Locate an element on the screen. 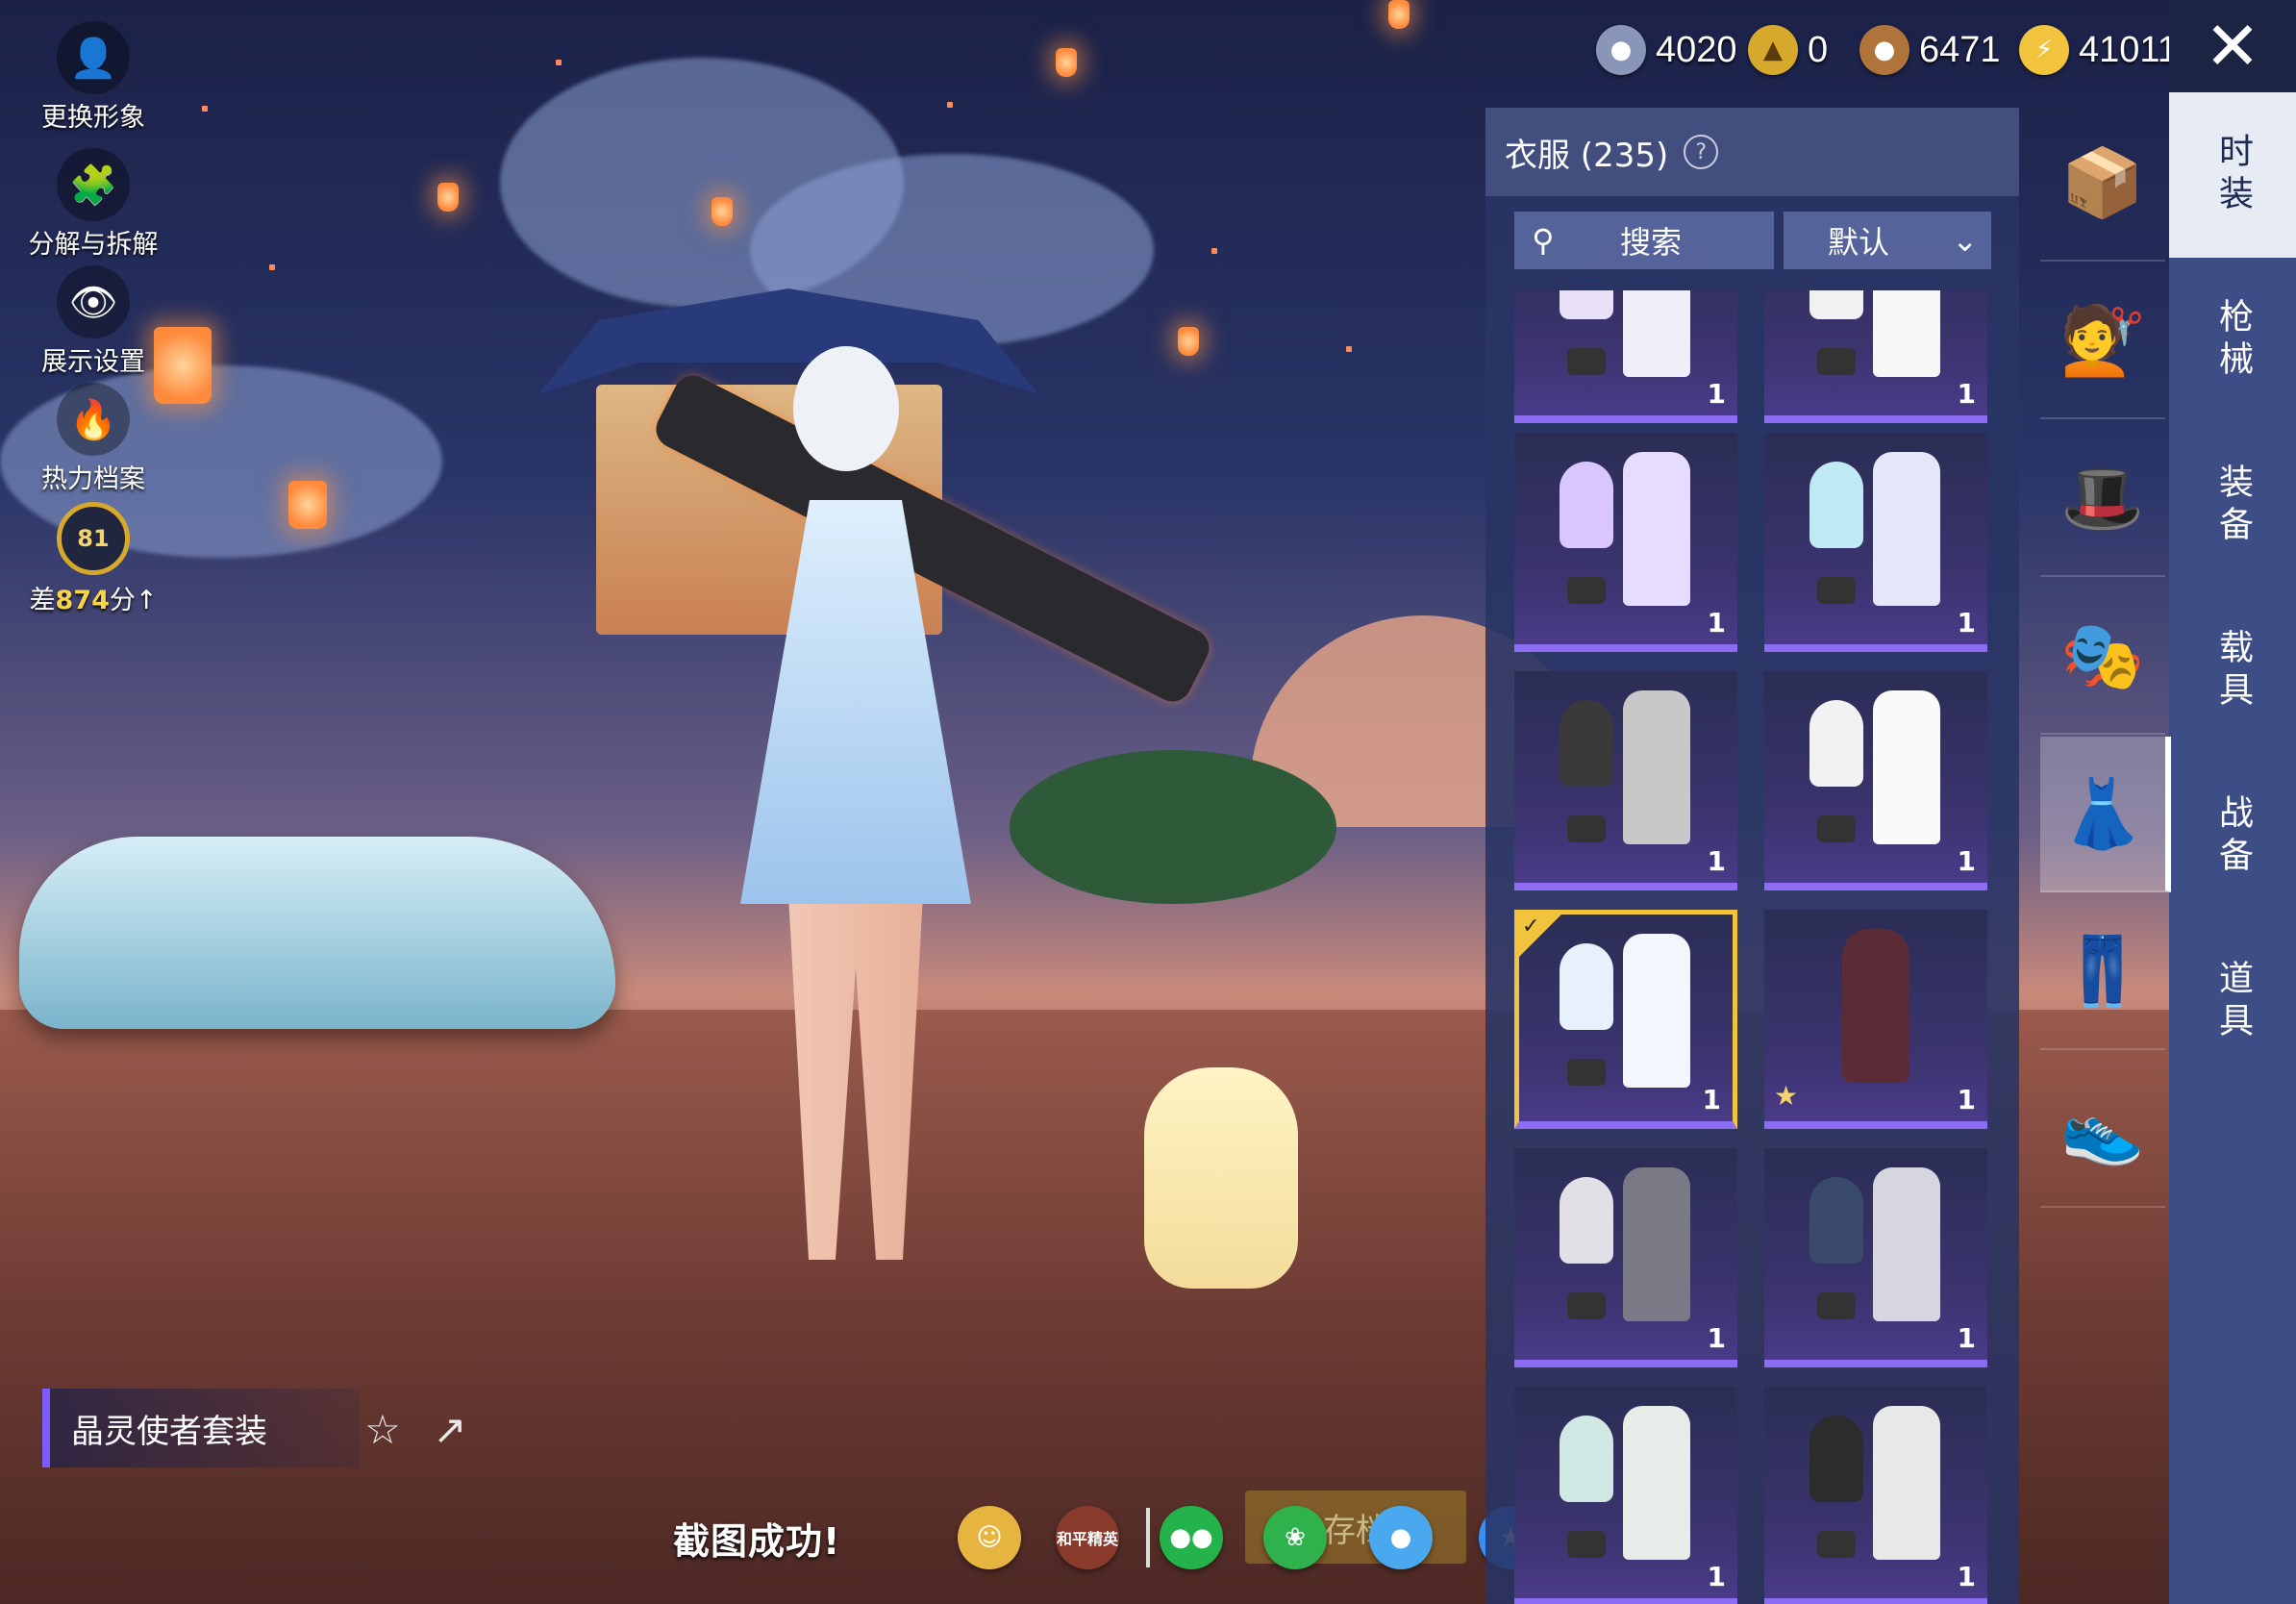 This screenshot has width=2296, height=1604. display-settings-button: 👁 展示设置 is located at coordinates (93, 321).